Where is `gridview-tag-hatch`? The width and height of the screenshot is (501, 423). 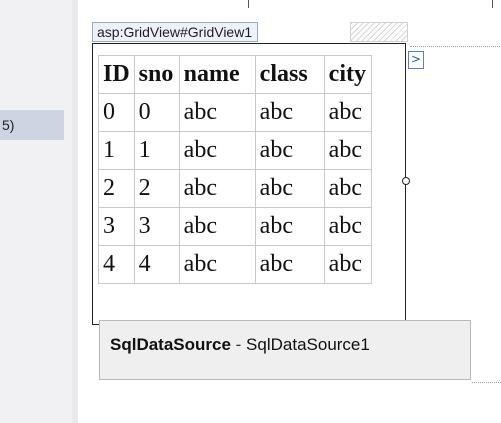 gridview-tag-hatch is located at coordinates (379, 32).